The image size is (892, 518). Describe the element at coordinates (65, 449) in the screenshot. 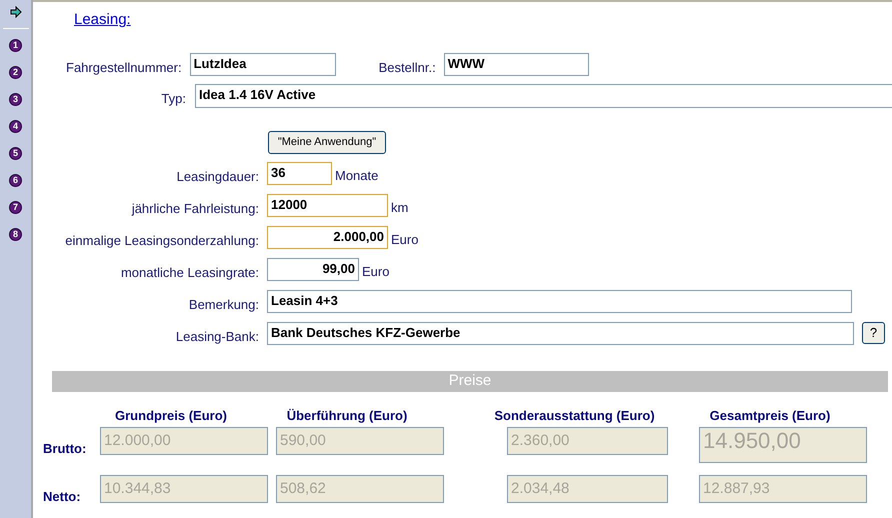

I see `row-label: Brutto:` at that location.